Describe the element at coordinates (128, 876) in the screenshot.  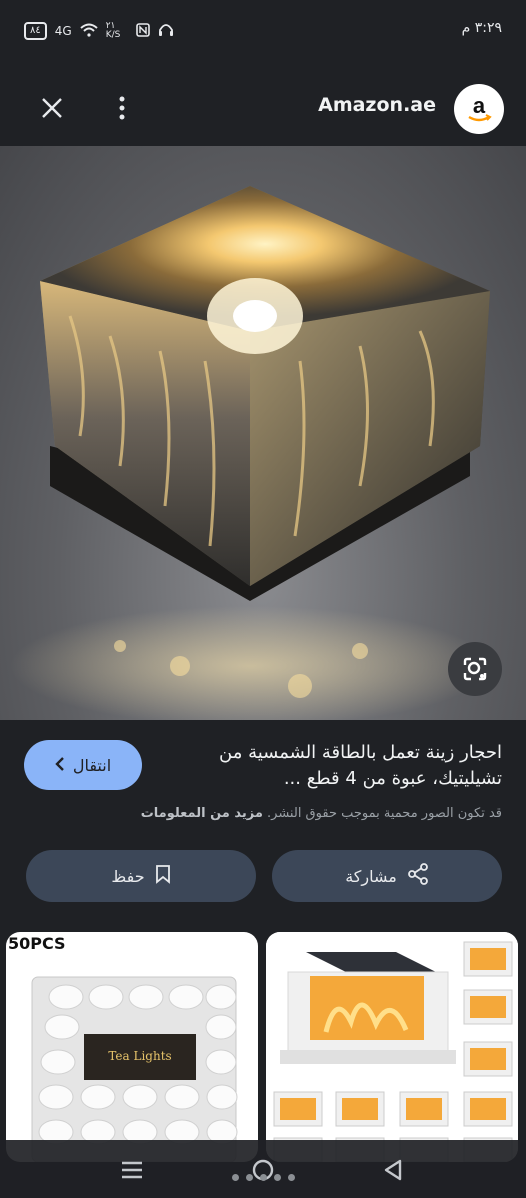
I see `save-label: حفظ` at that location.